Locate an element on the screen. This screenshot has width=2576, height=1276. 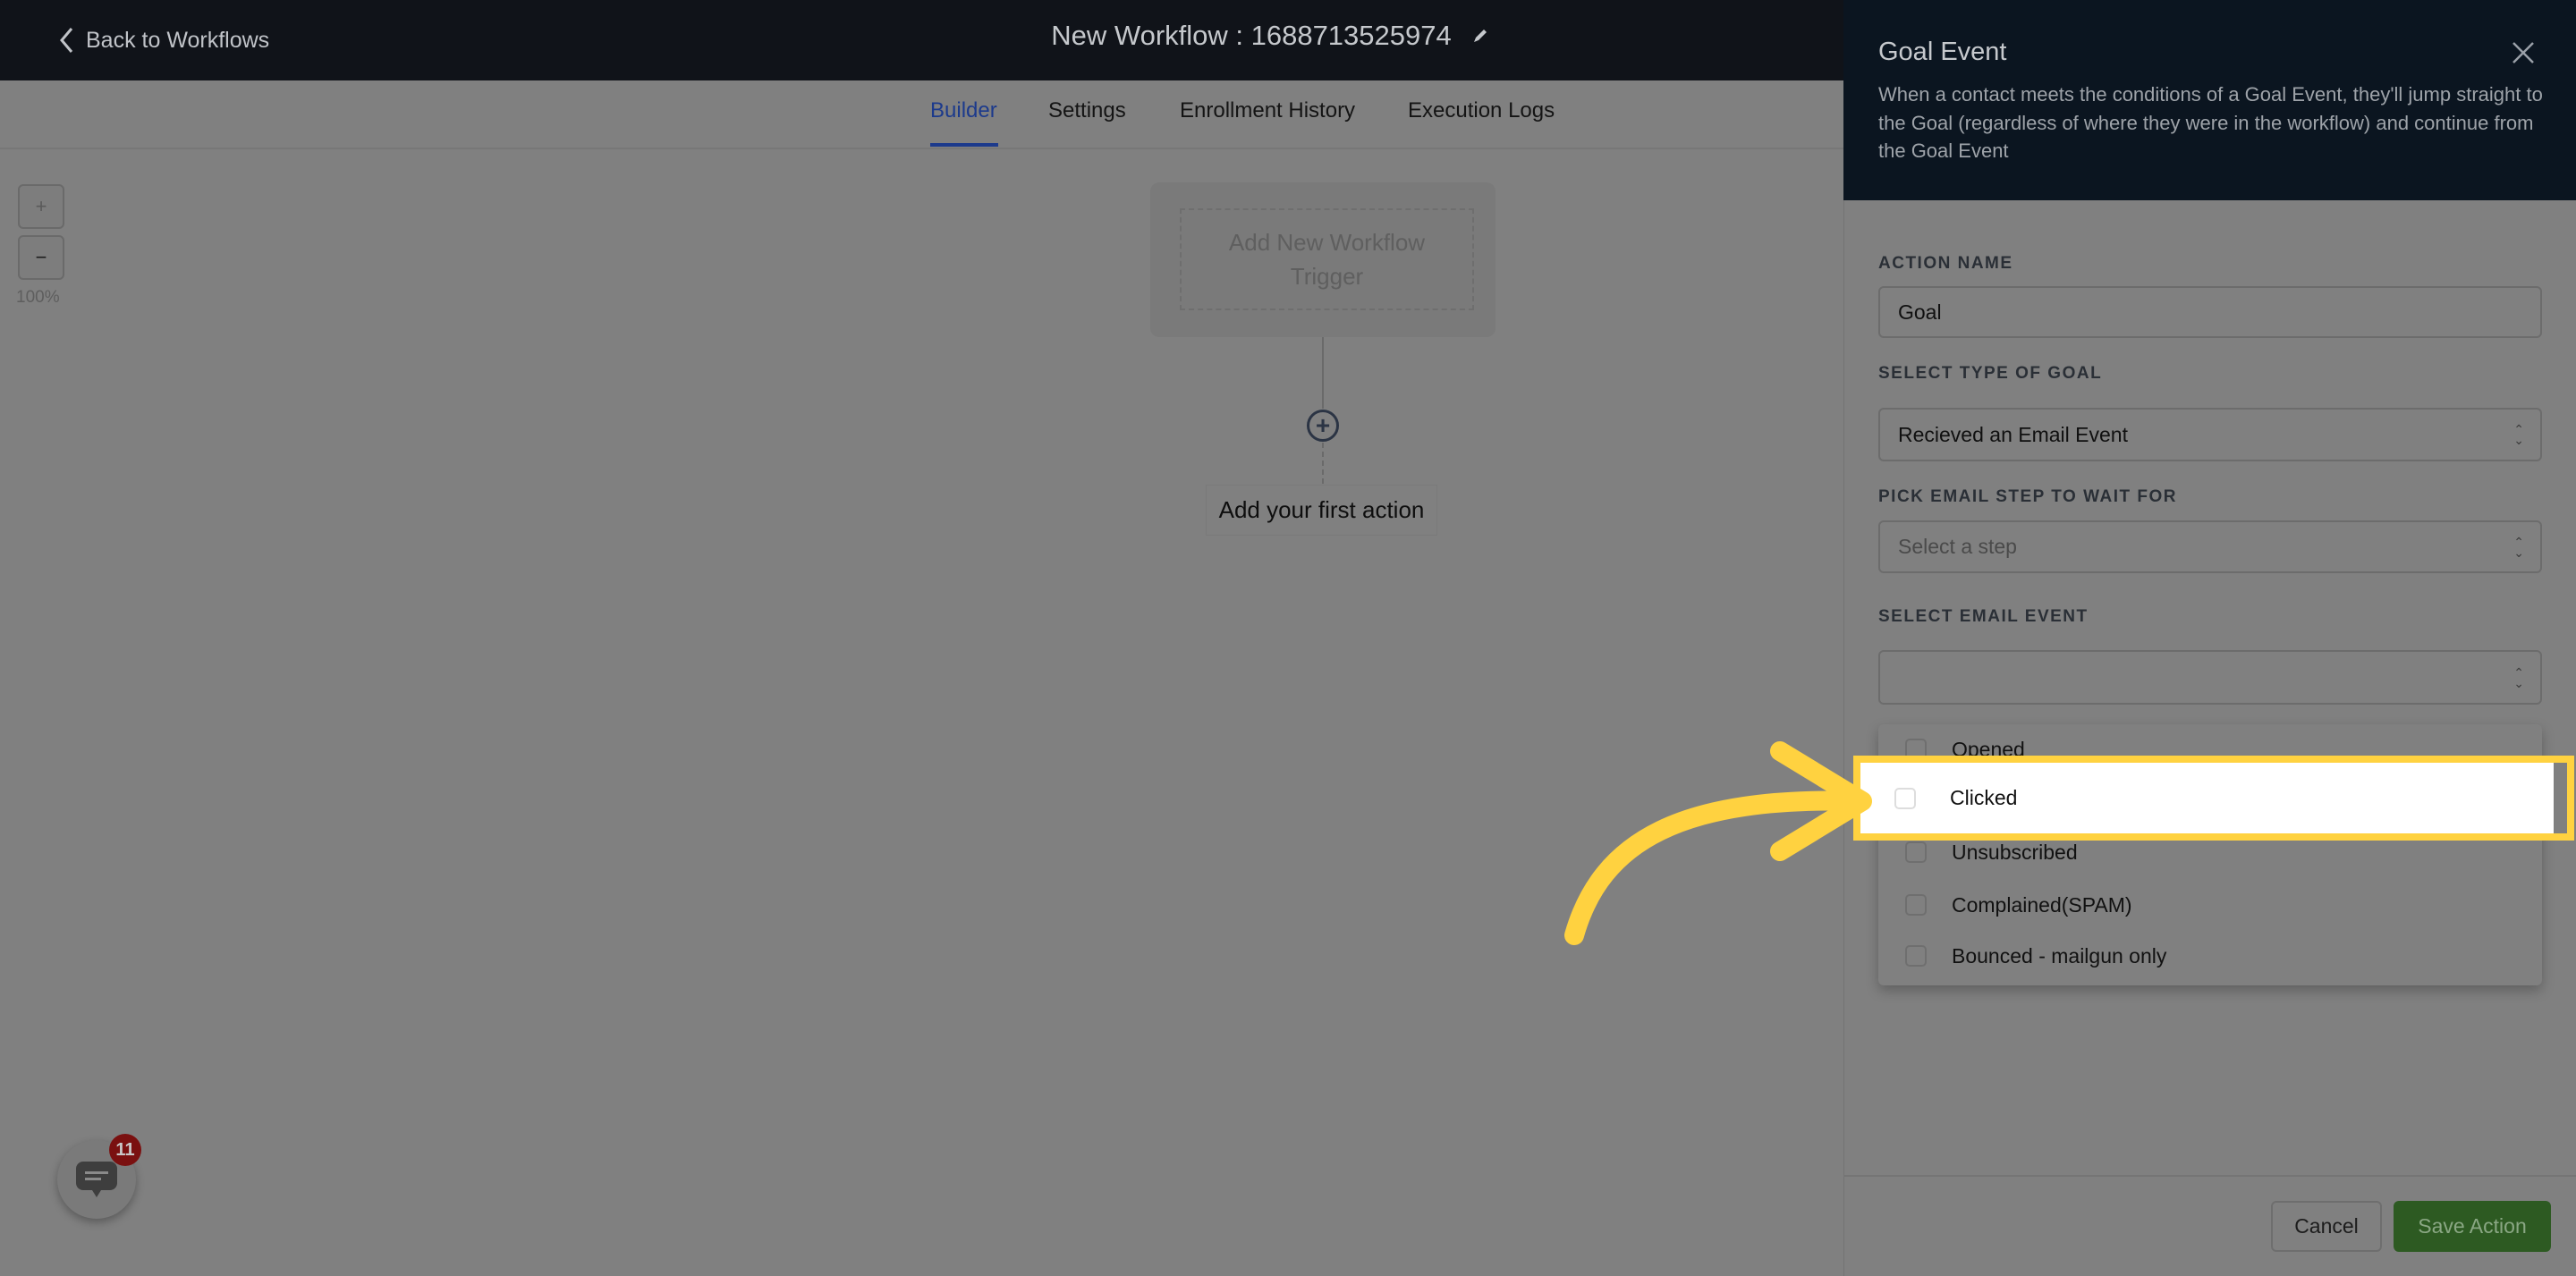
option-label: Opened is located at coordinates (1988, 749).